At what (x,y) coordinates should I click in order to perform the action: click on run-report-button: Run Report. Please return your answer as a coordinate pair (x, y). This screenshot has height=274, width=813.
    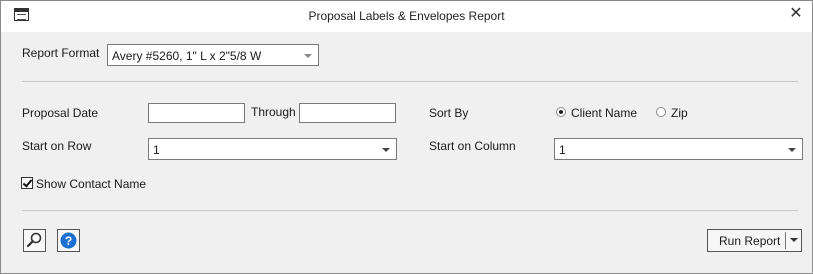
    Looking at the image, I should click on (754, 240).